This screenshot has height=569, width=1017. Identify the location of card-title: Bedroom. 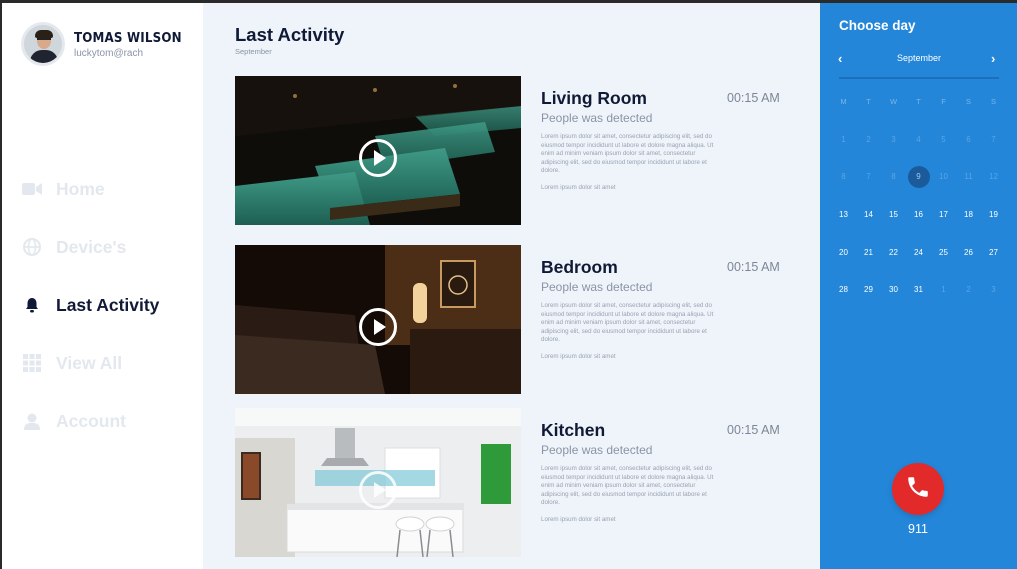
(579, 267).